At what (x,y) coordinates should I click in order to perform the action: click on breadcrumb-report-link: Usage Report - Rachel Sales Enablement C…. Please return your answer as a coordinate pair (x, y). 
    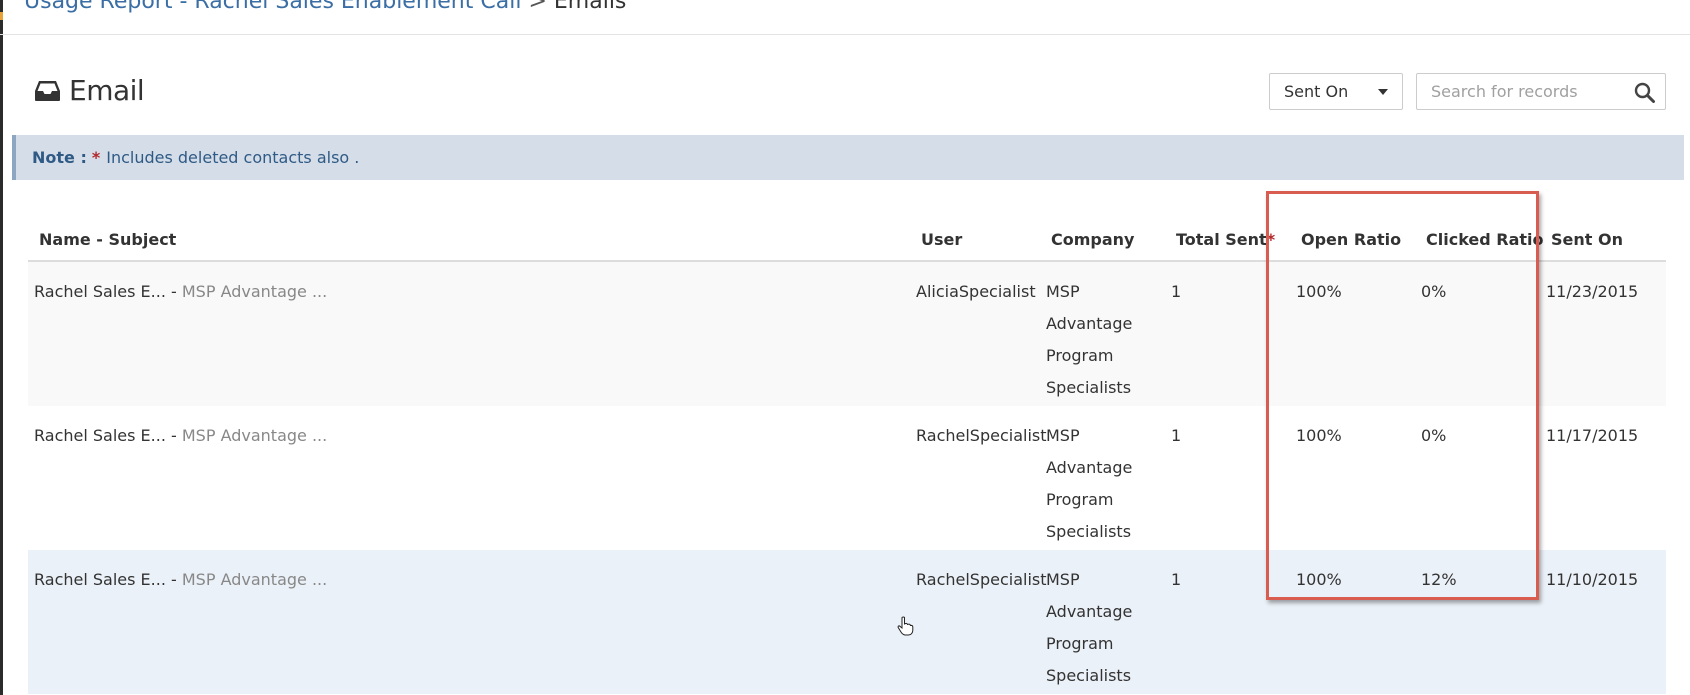
    Looking at the image, I should click on (272, 7).